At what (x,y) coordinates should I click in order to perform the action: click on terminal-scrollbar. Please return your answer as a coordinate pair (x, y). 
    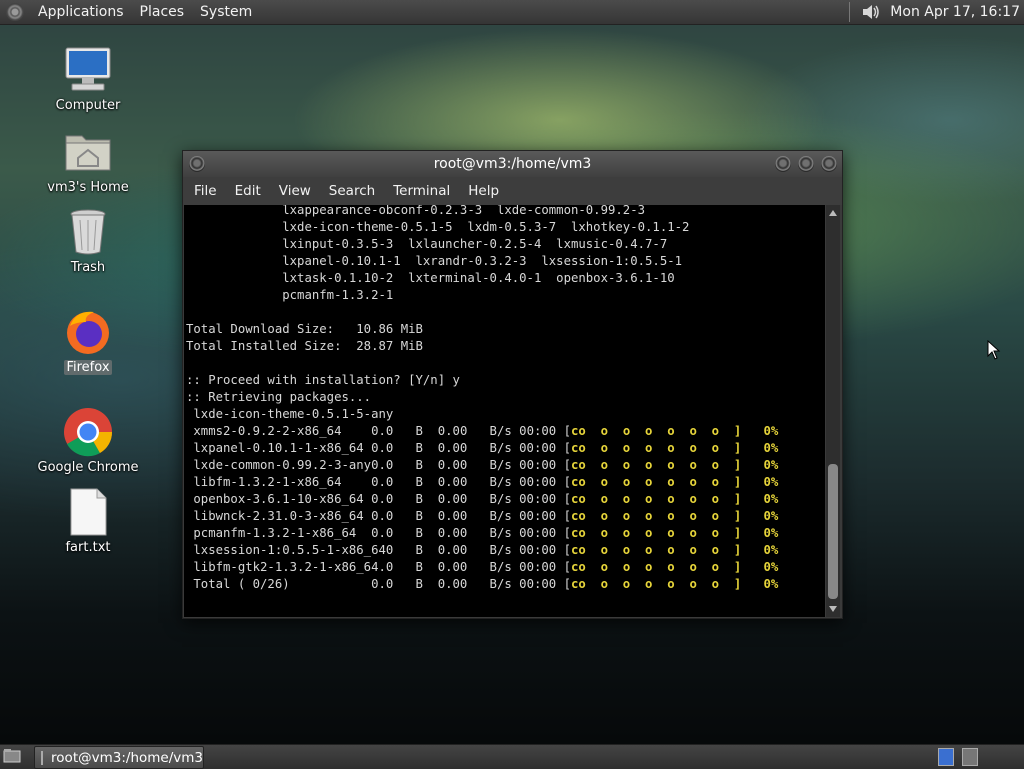
    Looking at the image, I should click on (833, 411).